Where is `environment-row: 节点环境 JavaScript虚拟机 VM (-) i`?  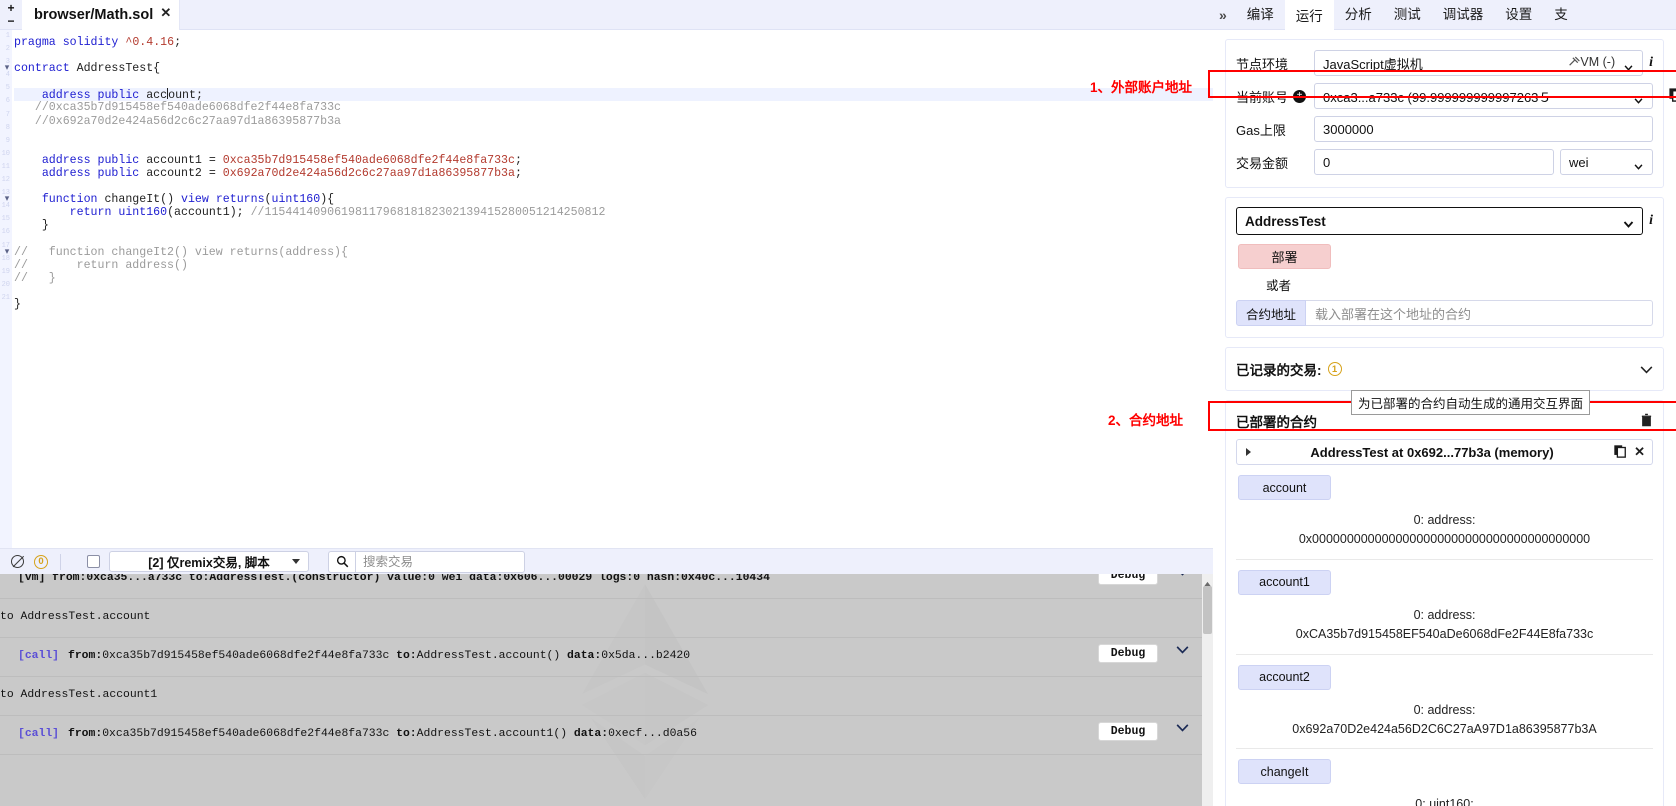 environment-row: 节点环境 JavaScript虚拟机 VM (-) i is located at coordinates (1444, 63).